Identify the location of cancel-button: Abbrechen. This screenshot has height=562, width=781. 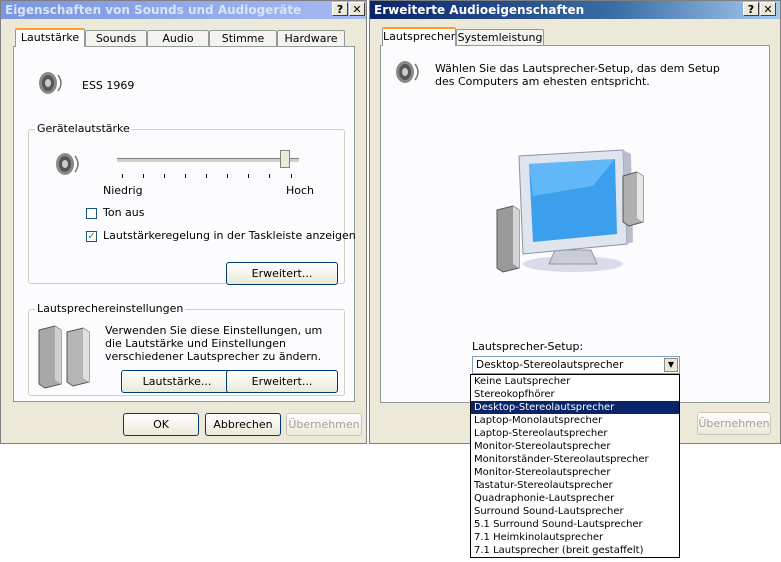
(243, 424).